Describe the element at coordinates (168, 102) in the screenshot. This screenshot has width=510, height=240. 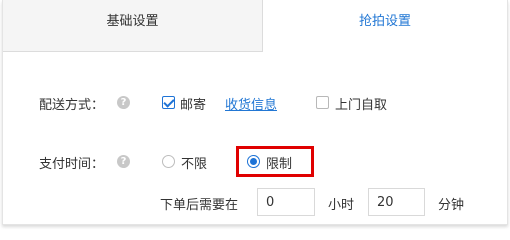
I see `mail-checkbox` at that location.